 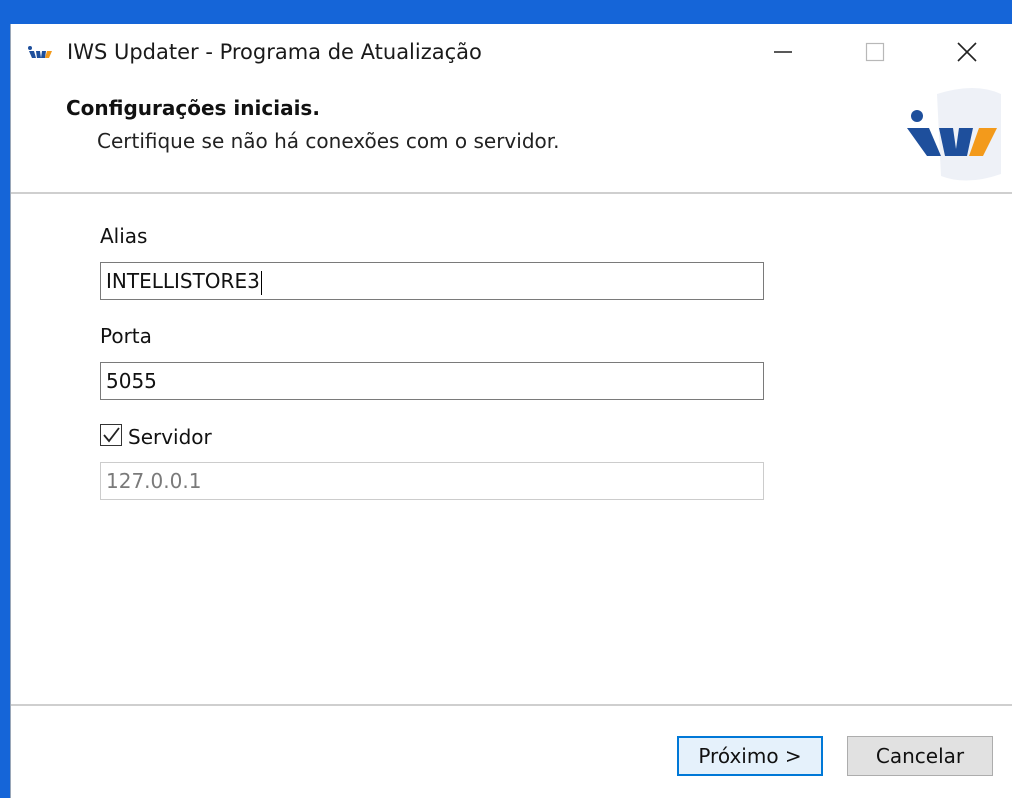 I want to click on close-icon, so click(x=967, y=52).